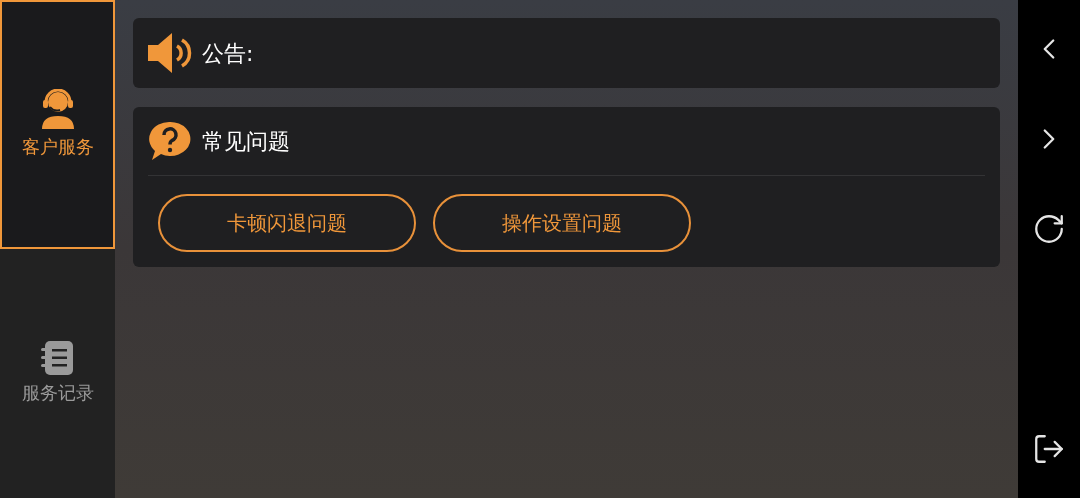  I want to click on announcement-label: 公告:, so click(228, 53).